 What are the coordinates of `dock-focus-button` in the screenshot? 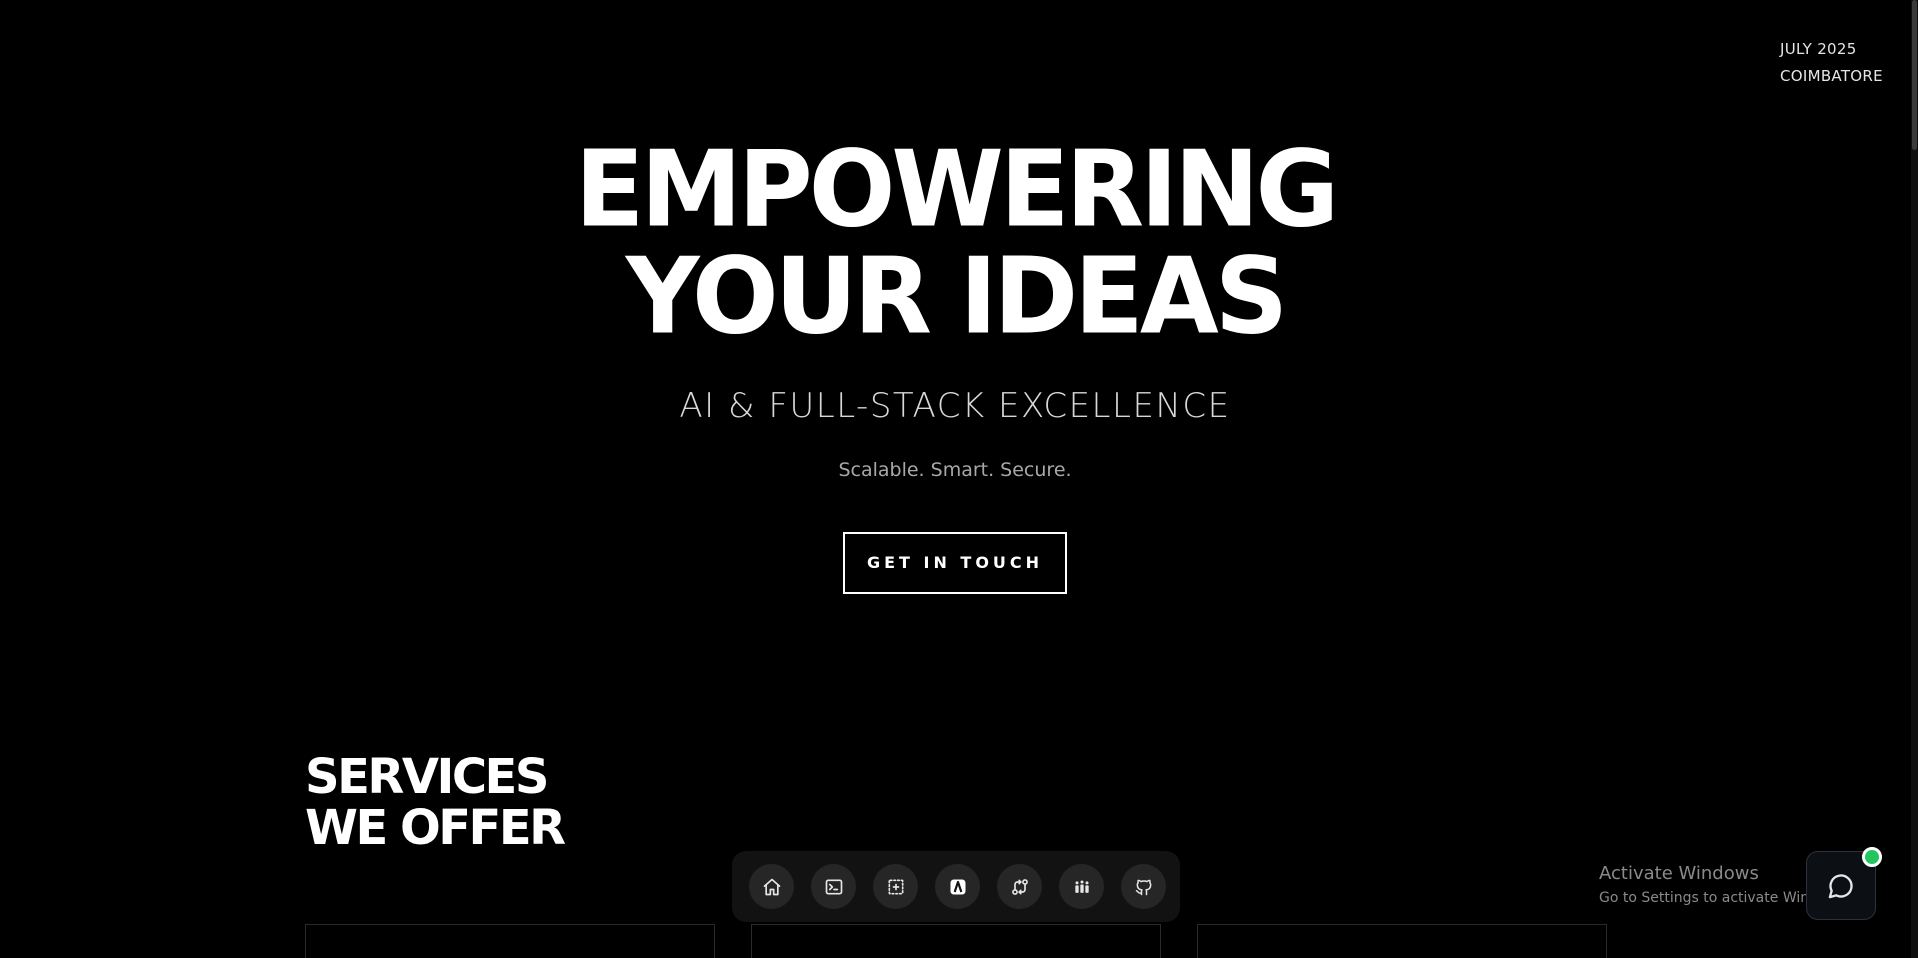 It's located at (895, 886).